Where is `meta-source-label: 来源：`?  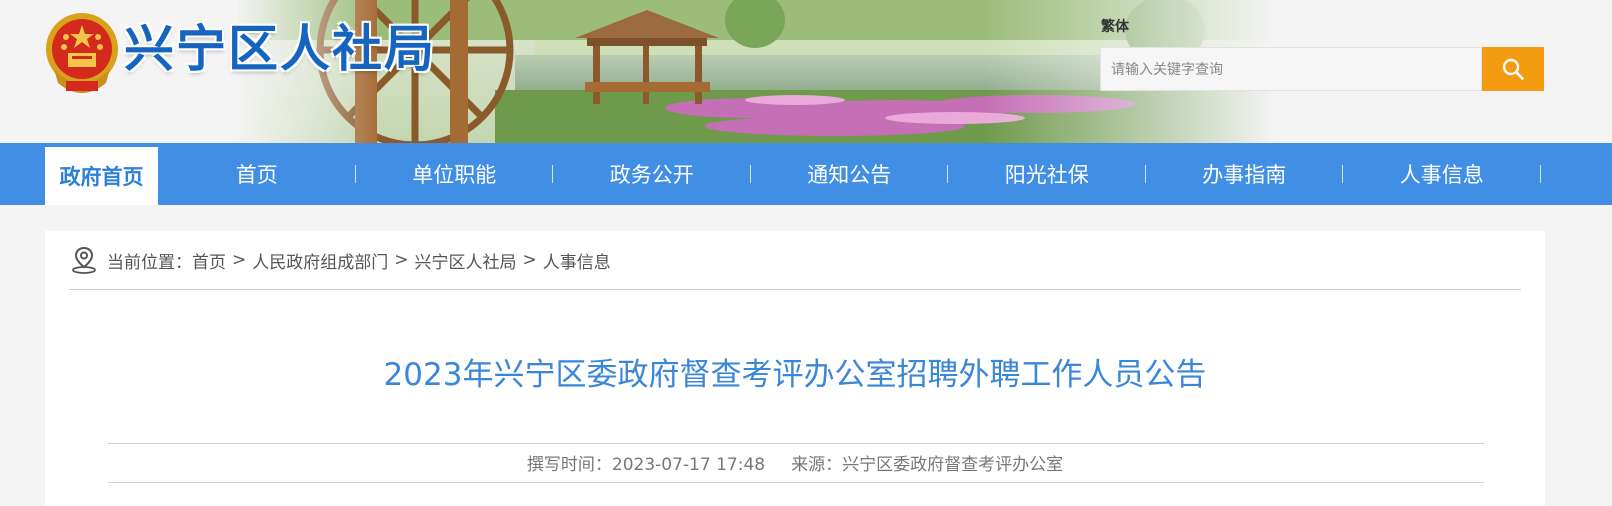
meta-source-label: 来源： is located at coordinates (817, 465).